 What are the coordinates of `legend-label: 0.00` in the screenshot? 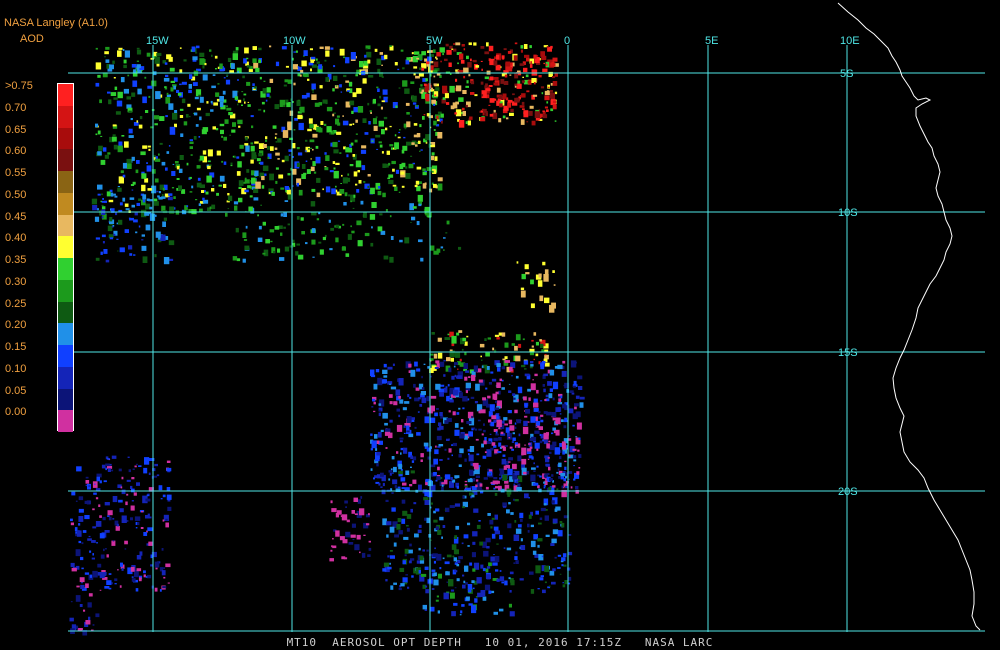 It's located at (16, 412).